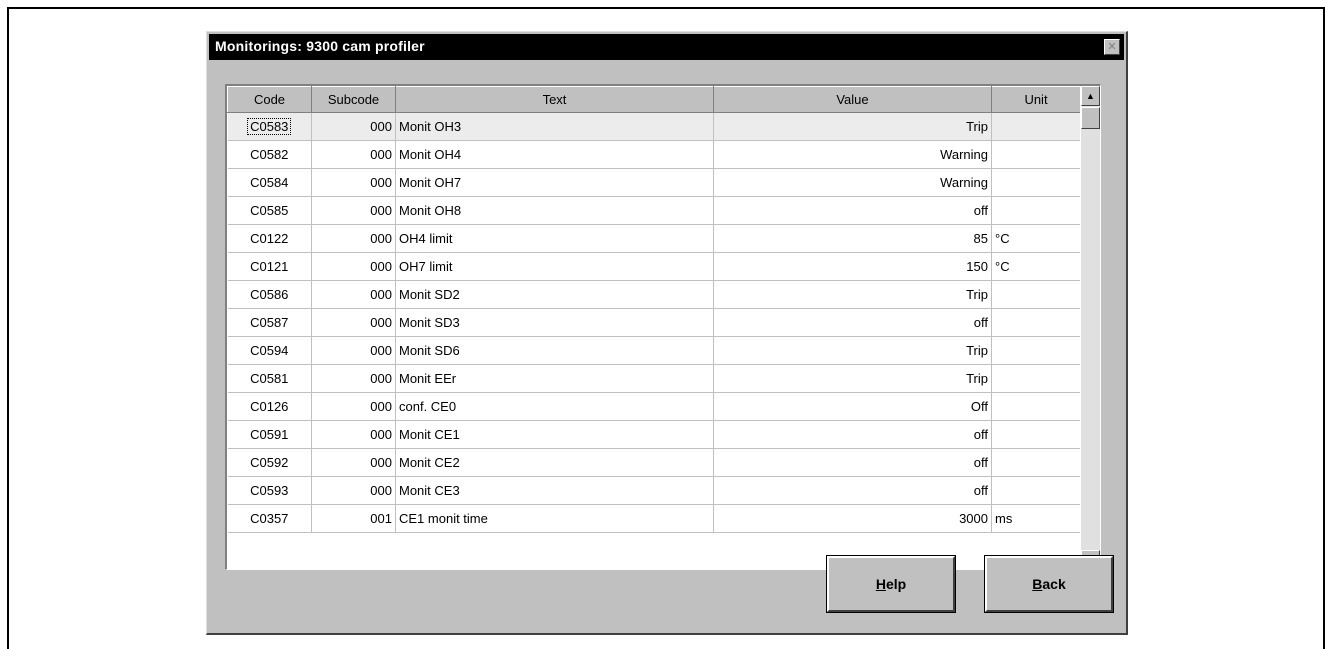  Describe the element at coordinates (1090, 96) in the screenshot. I see `scroll-up-button: ▲` at that location.